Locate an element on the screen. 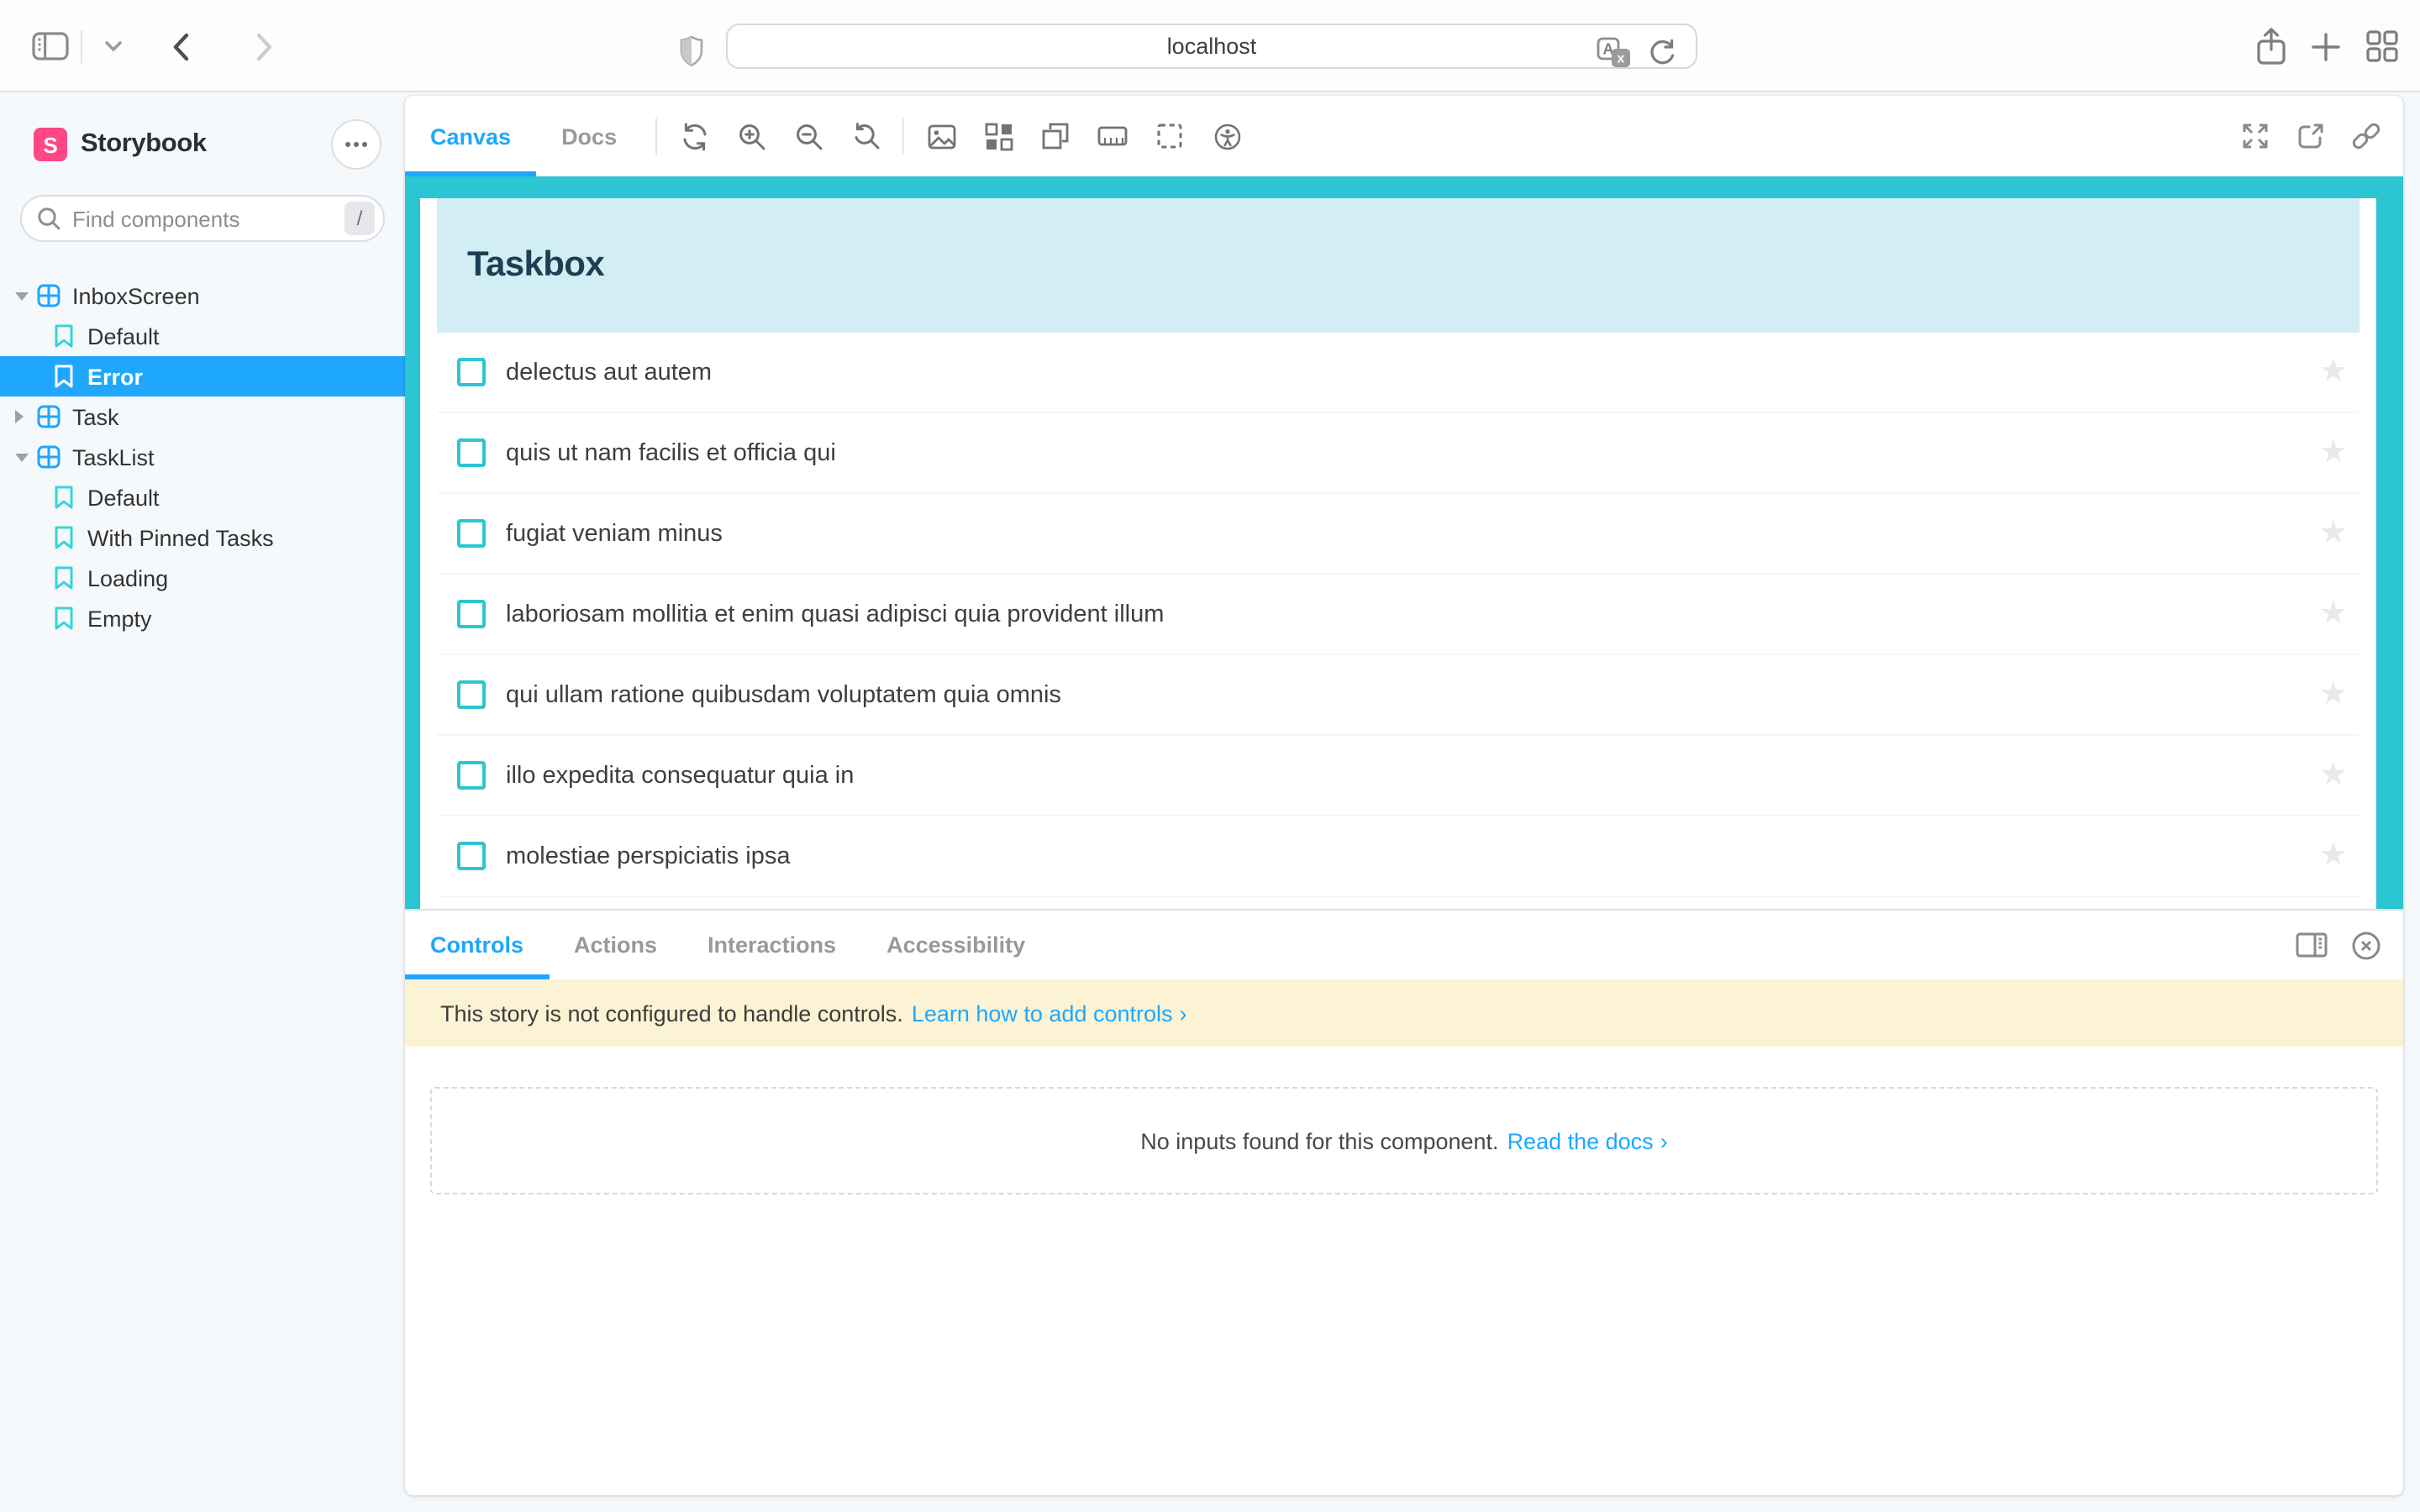 This screenshot has height=1512, width=2420. tab-actions: Actions is located at coordinates (615, 945).